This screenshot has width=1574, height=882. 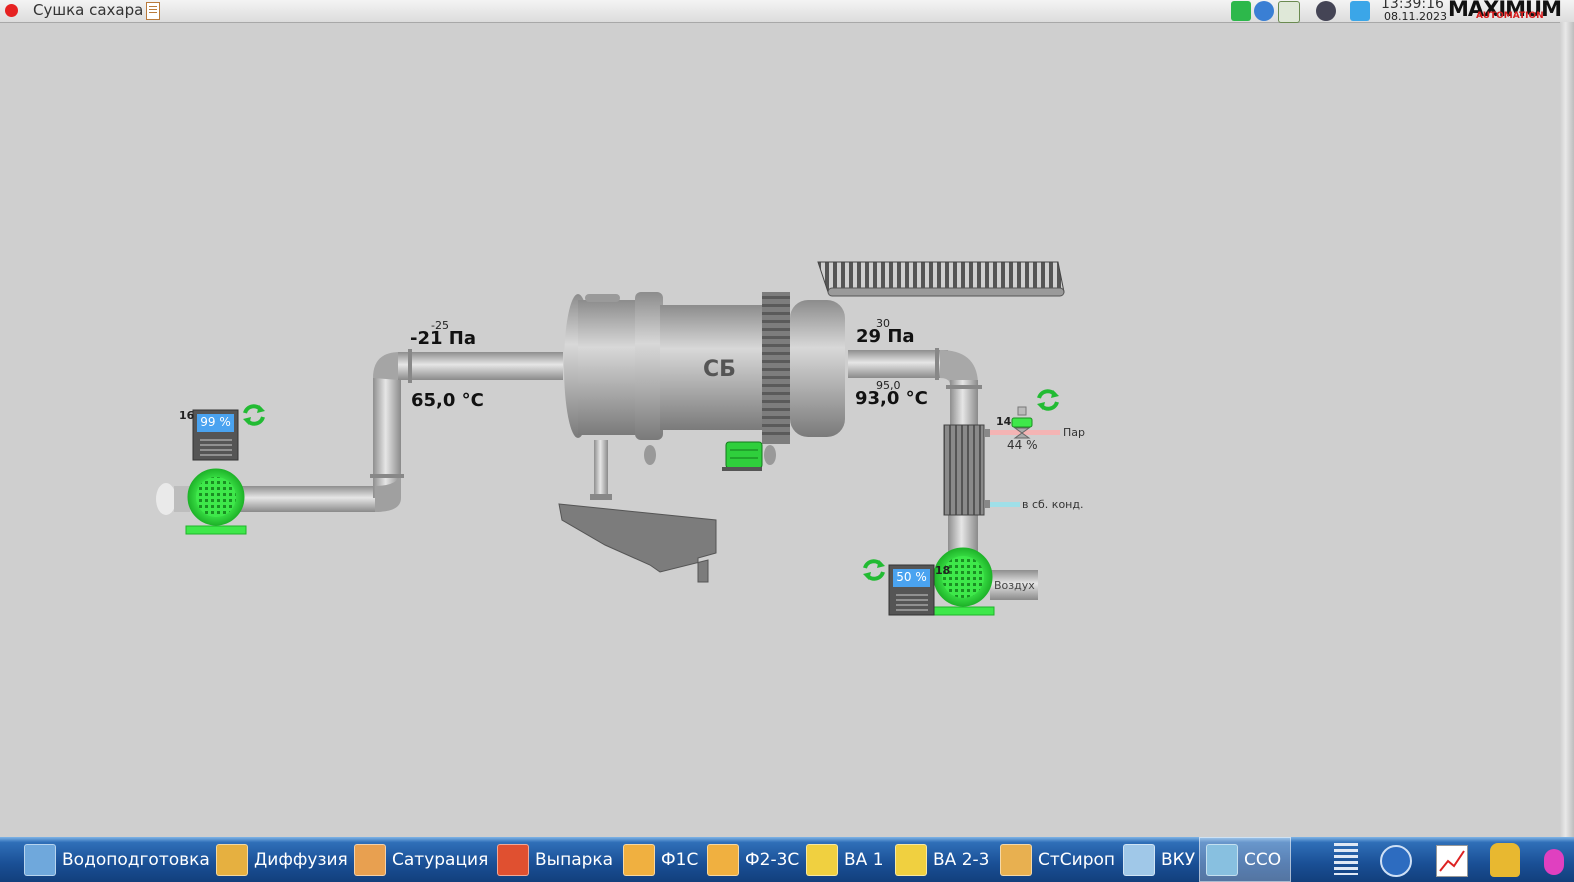 What do you see at coordinates (187, 415) in the screenshot?
I see `fan-16-number: 16` at bounding box center [187, 415].